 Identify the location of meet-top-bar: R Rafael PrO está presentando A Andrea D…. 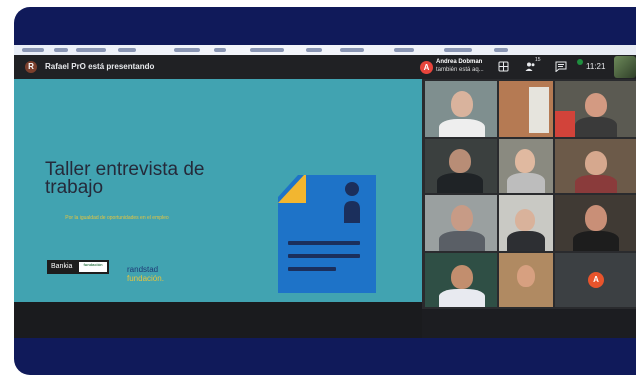
(325, 67).